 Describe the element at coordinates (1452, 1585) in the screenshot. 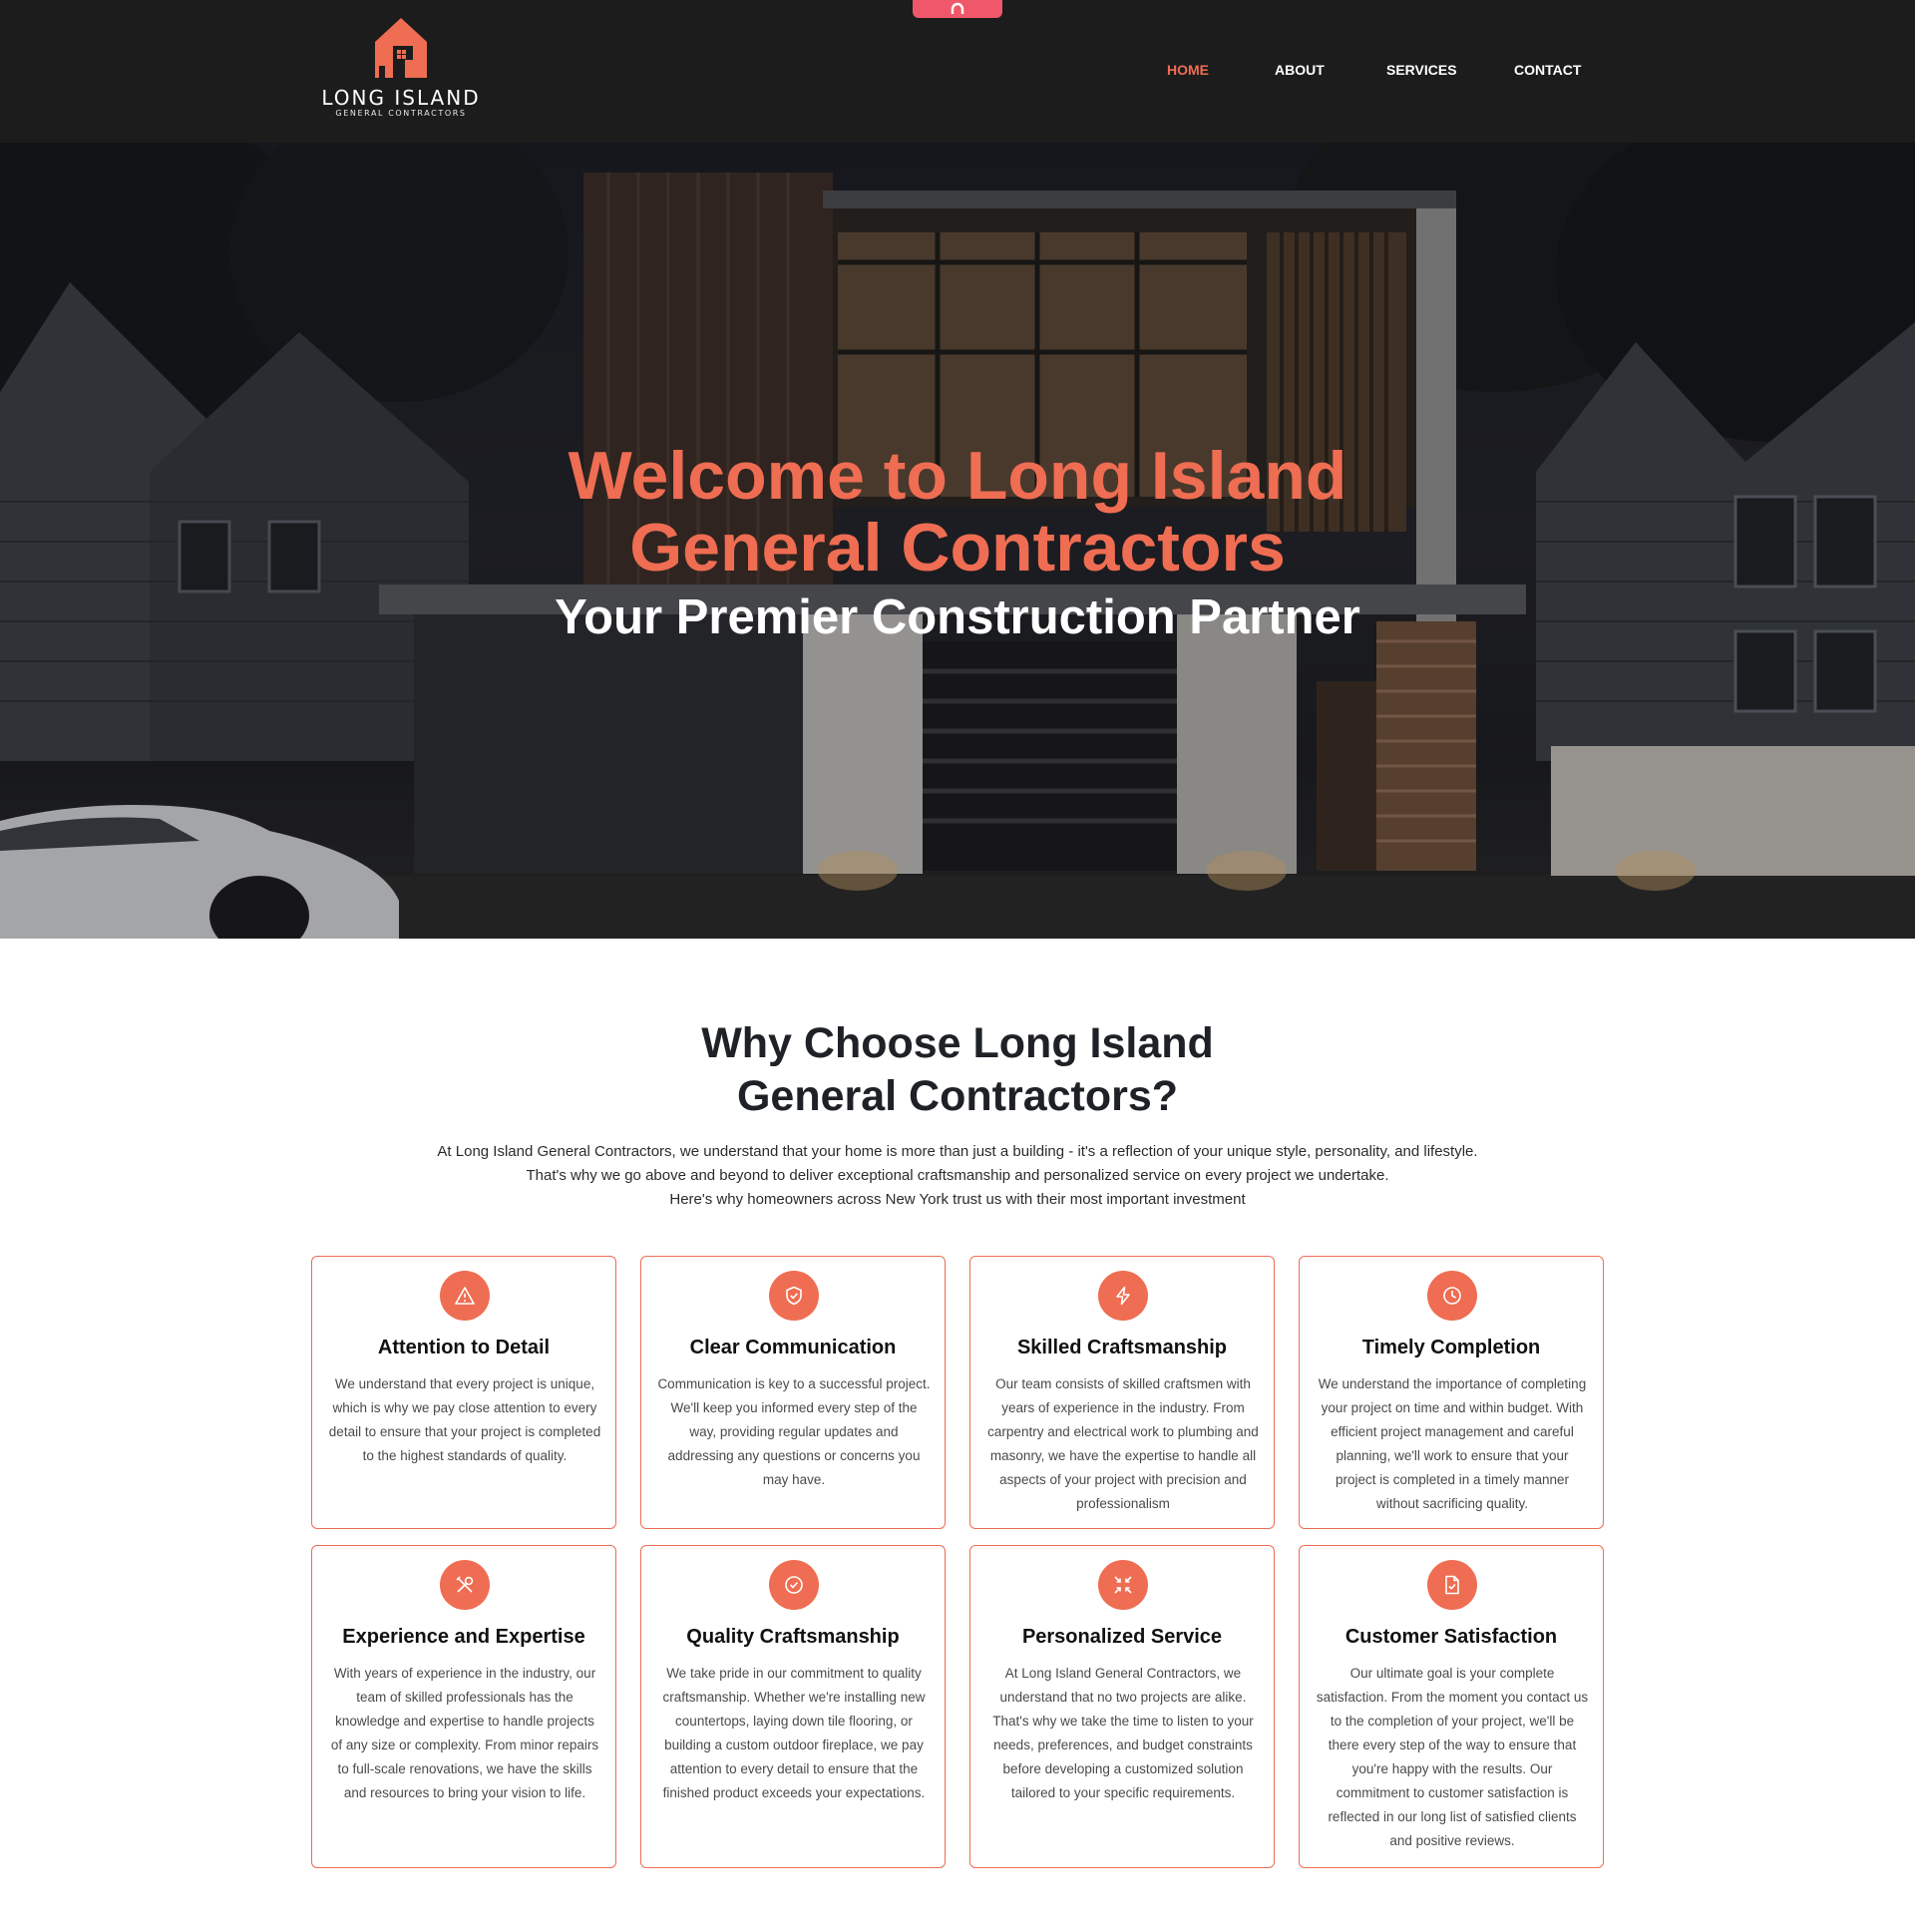

I see `document-check-icon` at that location.